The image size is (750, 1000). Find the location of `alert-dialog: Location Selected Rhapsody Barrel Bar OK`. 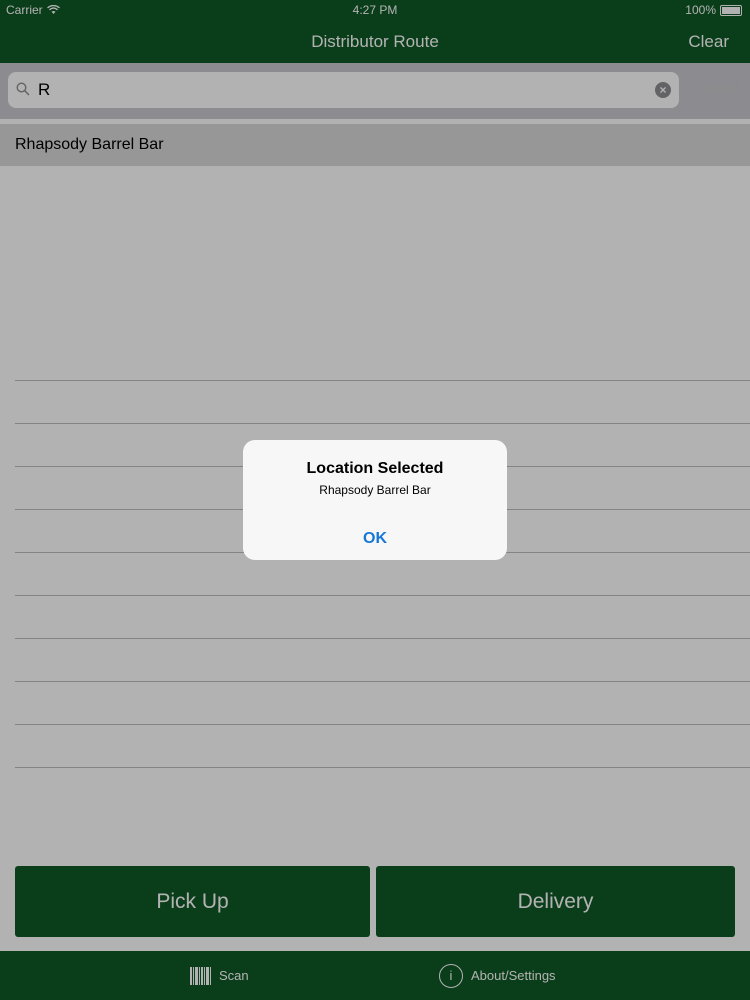

alert-dialog: Location Selected Rhapsody Barrel Bar OK is located at coordinates (375, 500).